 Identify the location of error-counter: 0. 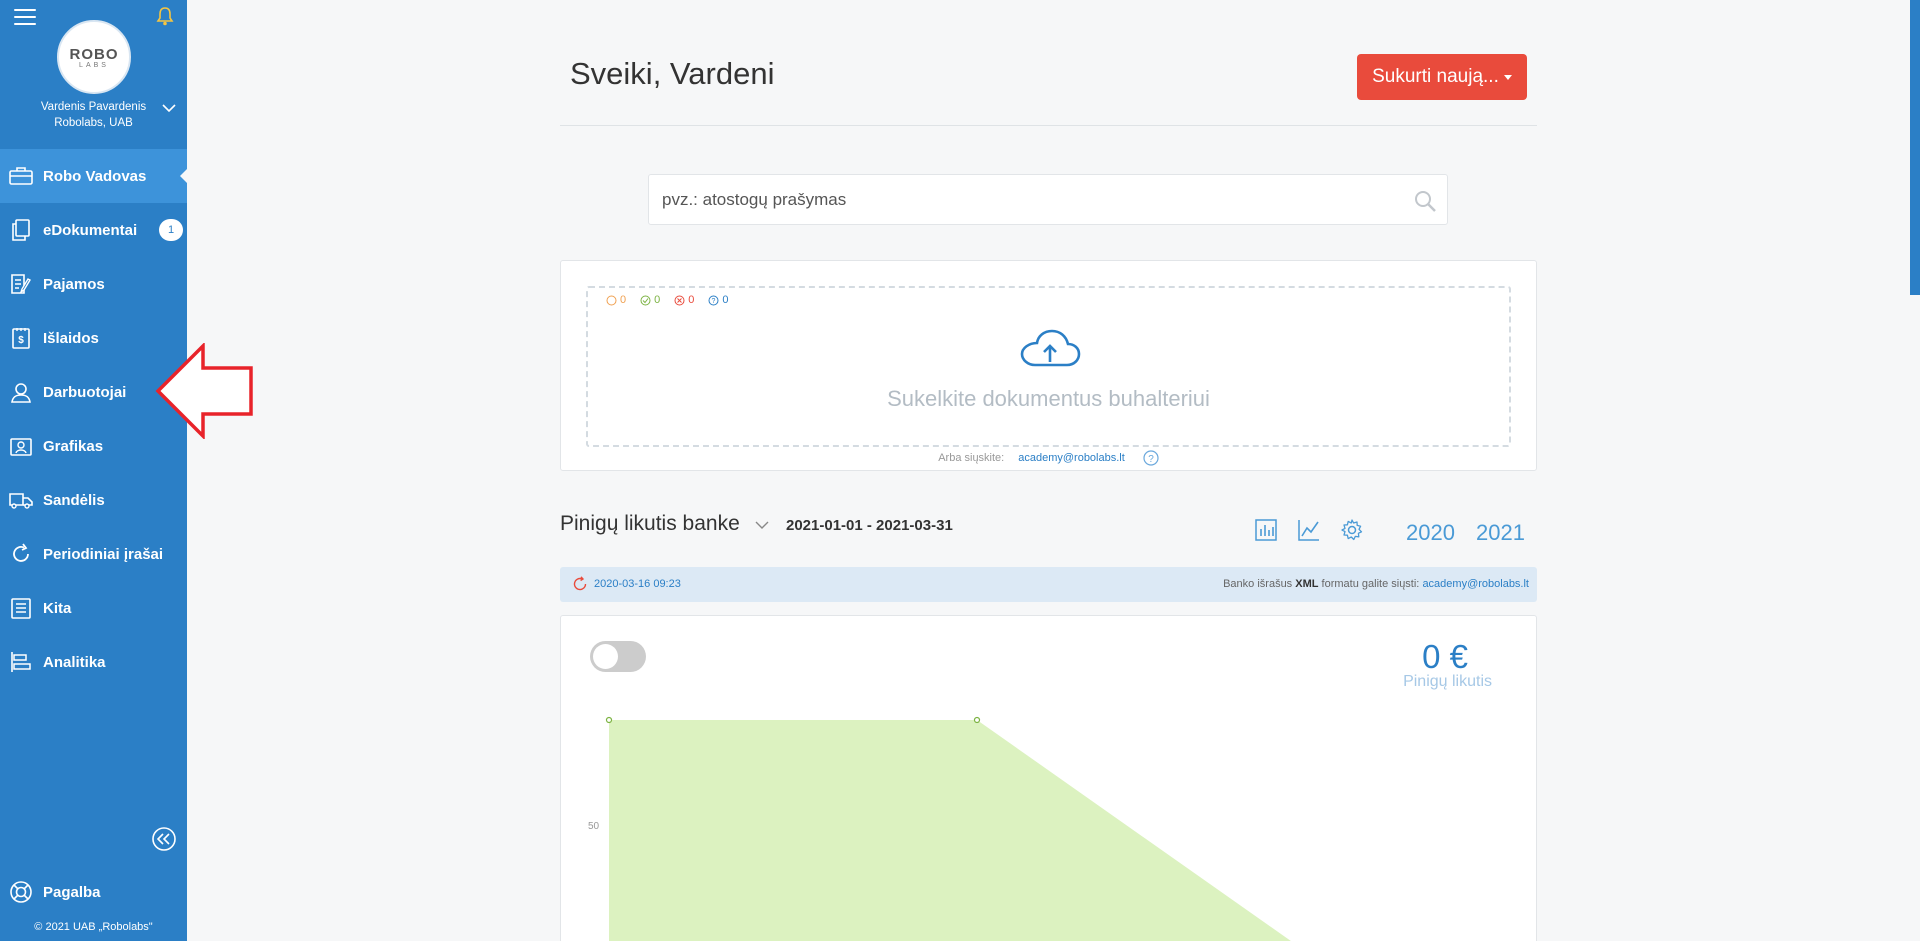
(684, 300).